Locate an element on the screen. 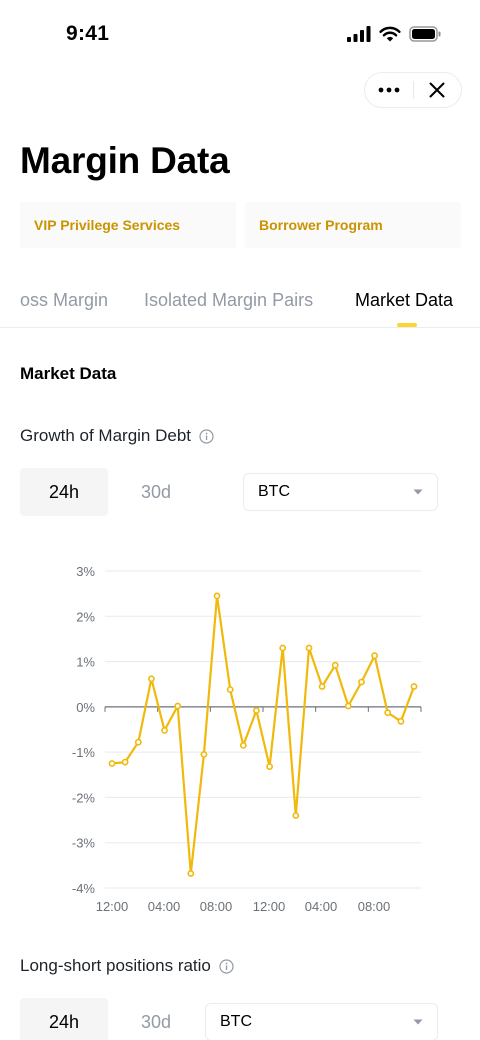 This screenshot has height=1040, width=480. tab-market-data: Market Data is located at coordinates (404, 300).